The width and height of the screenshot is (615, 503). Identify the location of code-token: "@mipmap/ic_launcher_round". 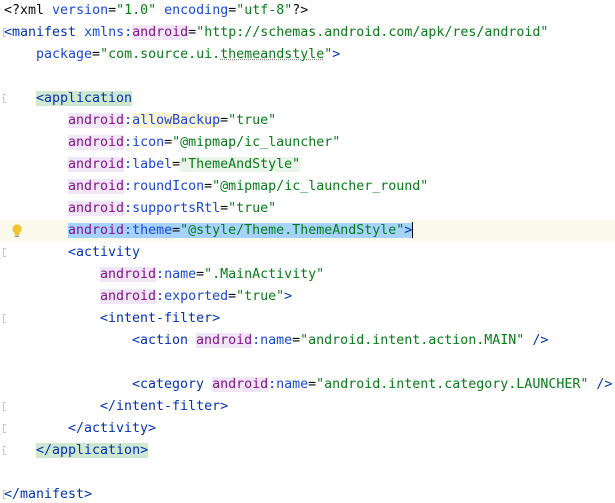
(320, 186).